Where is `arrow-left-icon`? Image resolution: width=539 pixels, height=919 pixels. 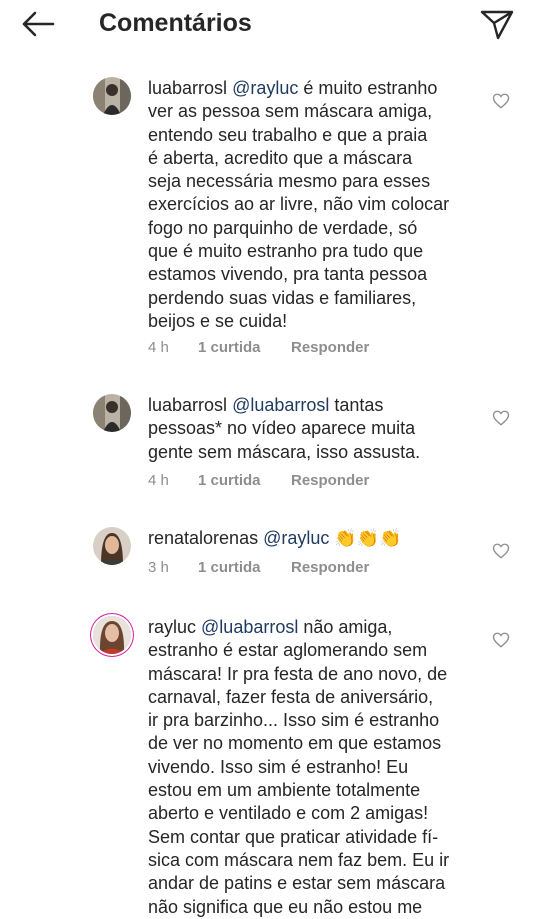 arrow-left-icon is located at coordinates (38, 24).